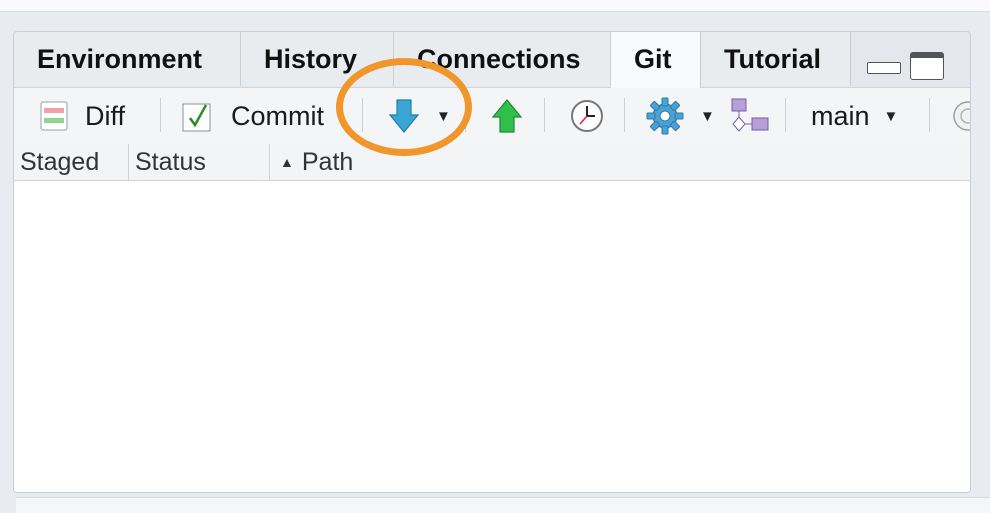 The width and height of the screenshot is (990, 513). Describe the element at coordinates (884, 68) in the screenshot. I see `minimize-icon` at that location.